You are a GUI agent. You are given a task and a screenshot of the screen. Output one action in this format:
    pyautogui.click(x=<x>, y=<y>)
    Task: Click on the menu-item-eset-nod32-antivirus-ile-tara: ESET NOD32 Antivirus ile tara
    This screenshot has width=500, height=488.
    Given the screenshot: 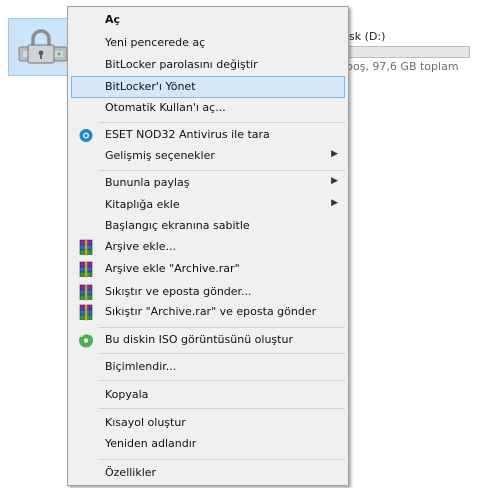 What is the action you would take?
    pyautogui.click(x=208, y=135)
    